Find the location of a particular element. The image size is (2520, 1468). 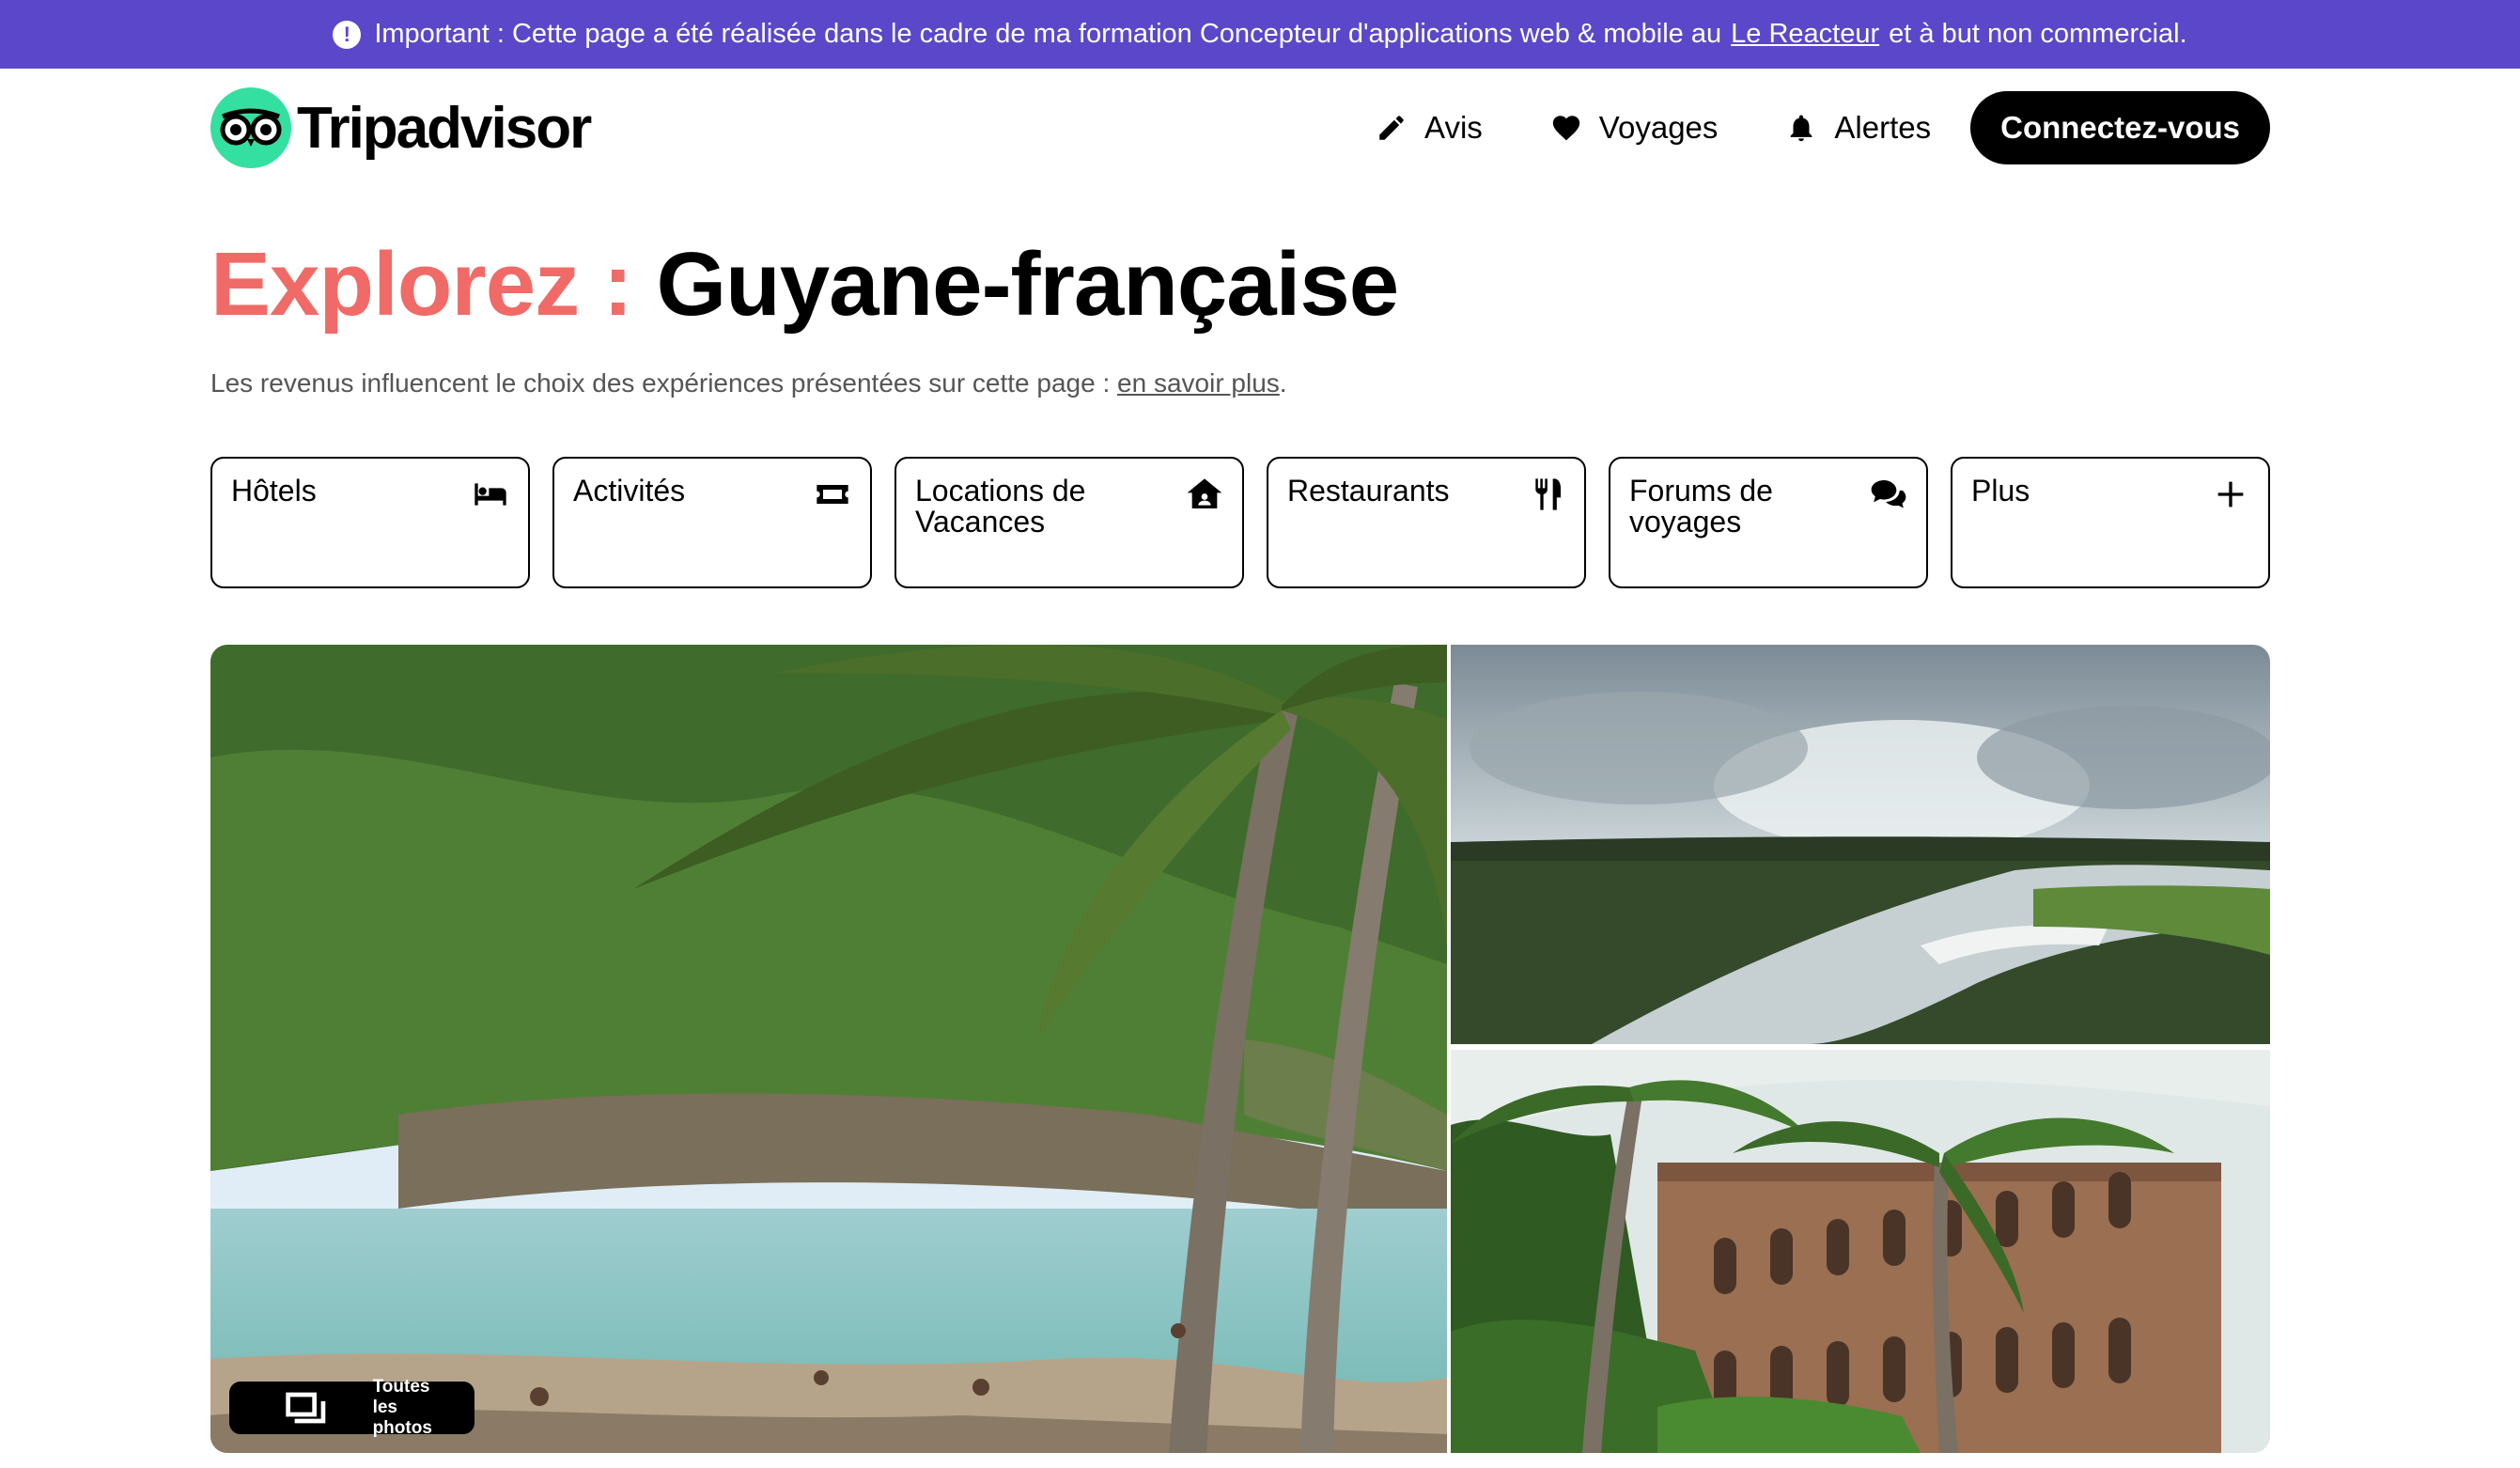

main-nav: Avis Voyages Alertes Connectez-vous is located at coordinates (1789, 127).